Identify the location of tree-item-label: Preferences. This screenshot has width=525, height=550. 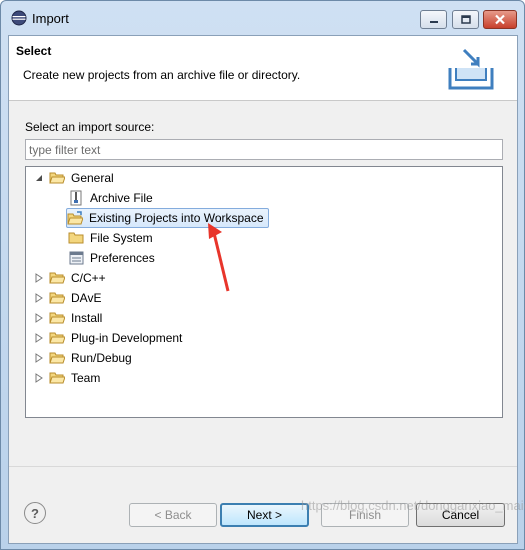
(122, 258).